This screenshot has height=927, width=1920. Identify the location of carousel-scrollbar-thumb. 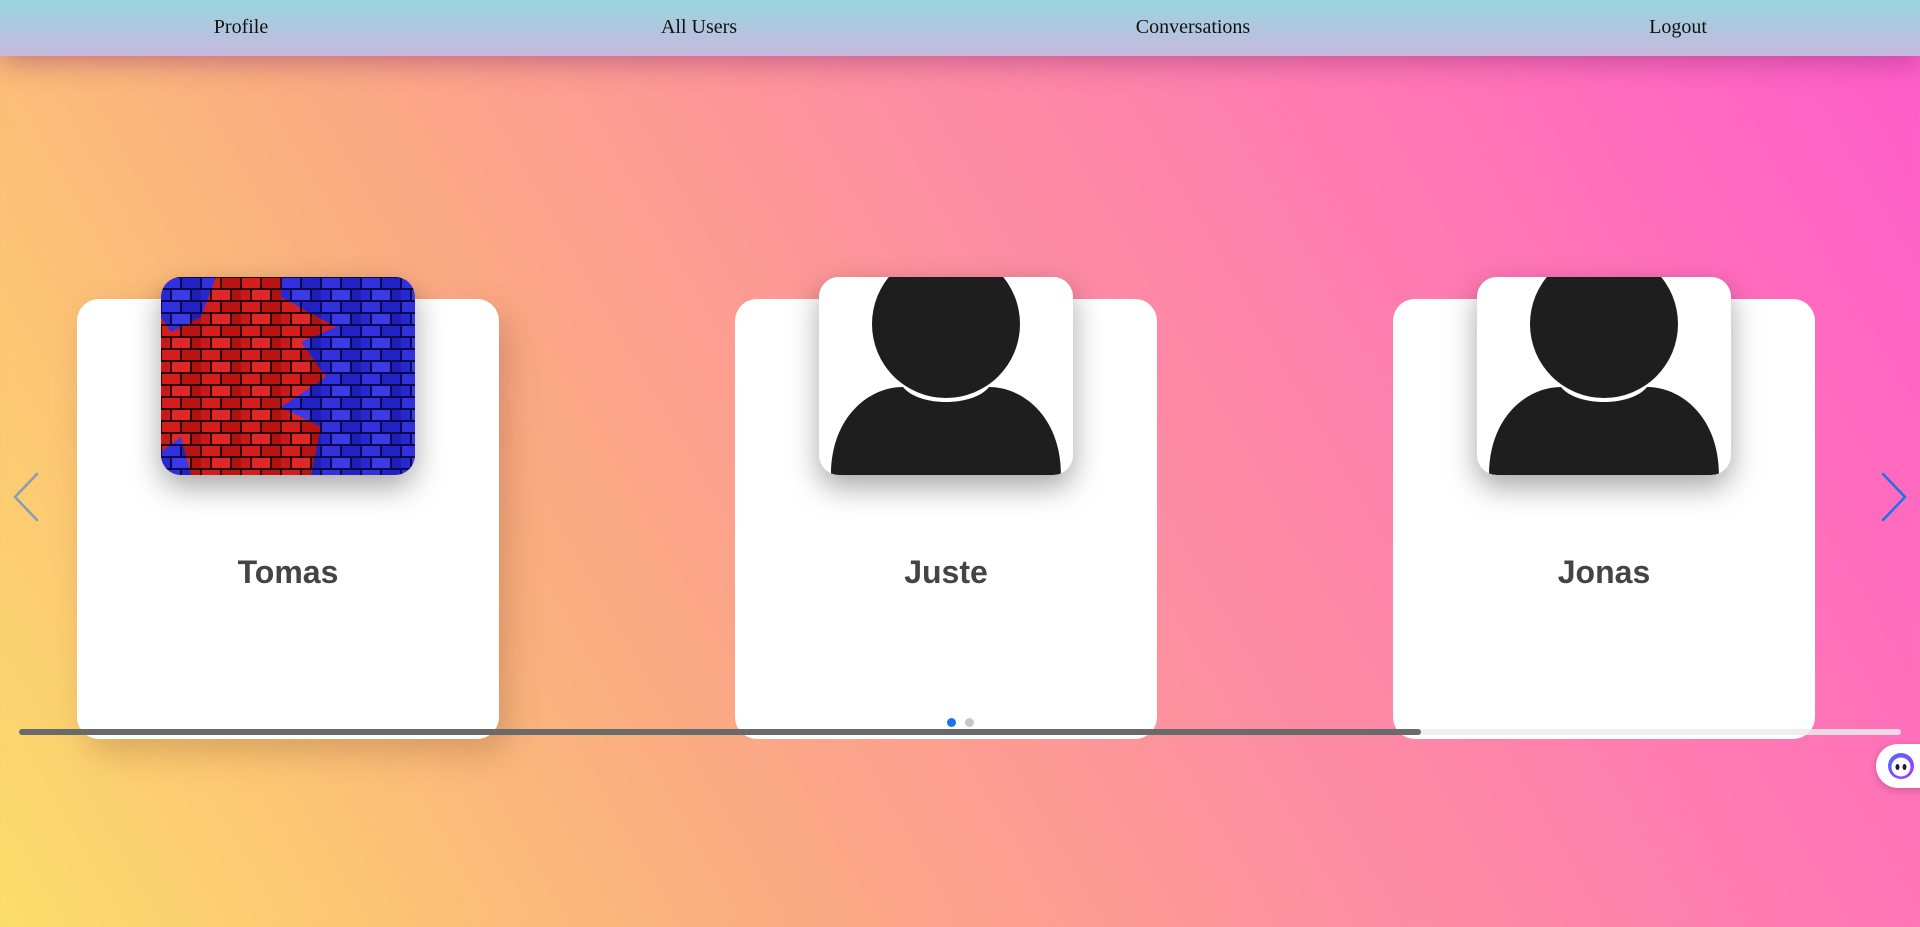
(720, 732).